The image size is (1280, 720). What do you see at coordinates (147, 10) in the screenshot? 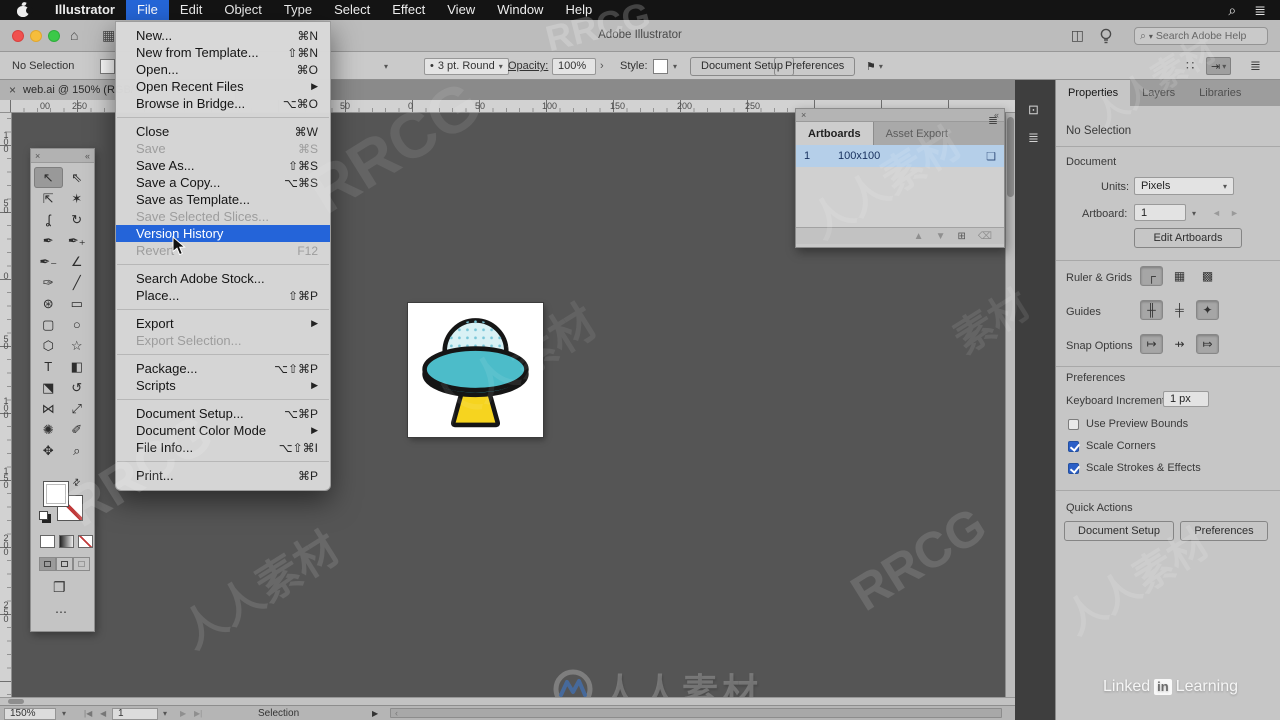
I see `menubar-item: File` at bounding box center [147, 10].